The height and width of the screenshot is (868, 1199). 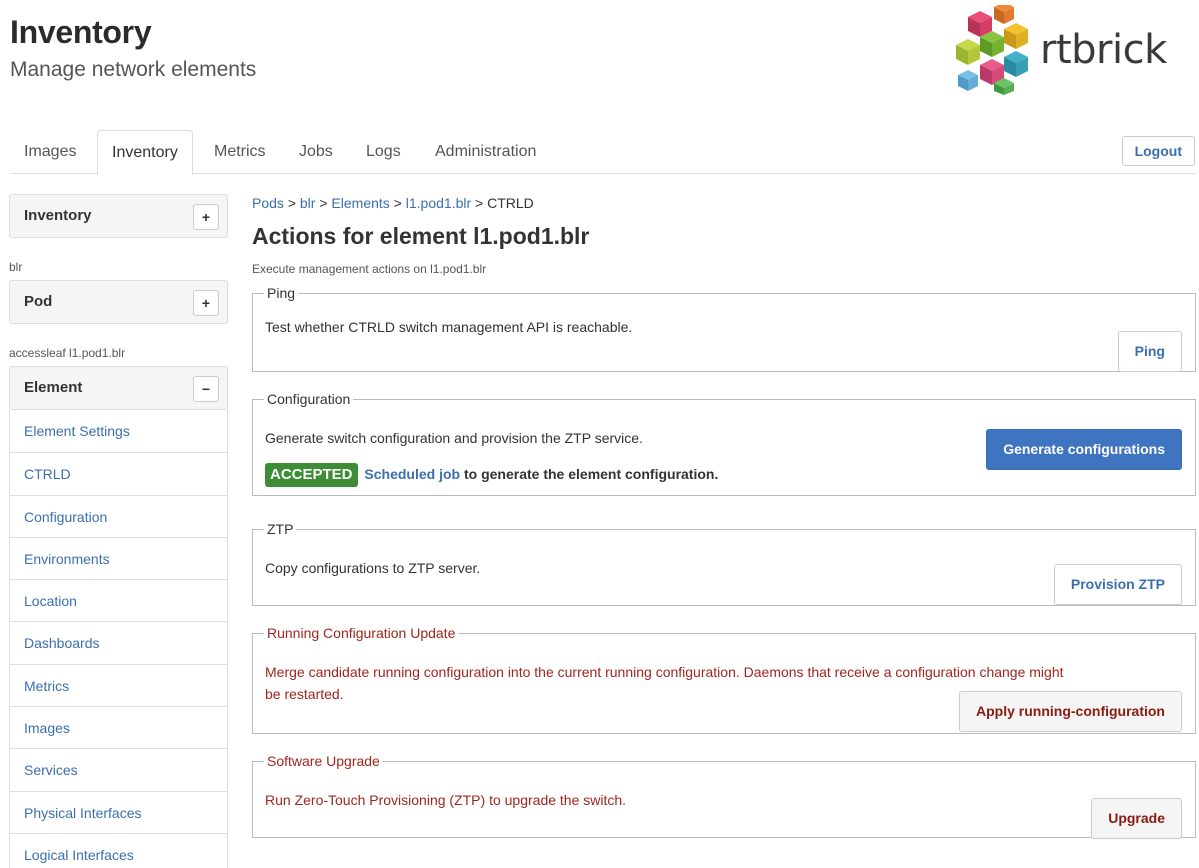 What do you see at coordinates (206, 389) in the screenshot?
I see `element-collapse-button: −` at bounding box center [206, 389].